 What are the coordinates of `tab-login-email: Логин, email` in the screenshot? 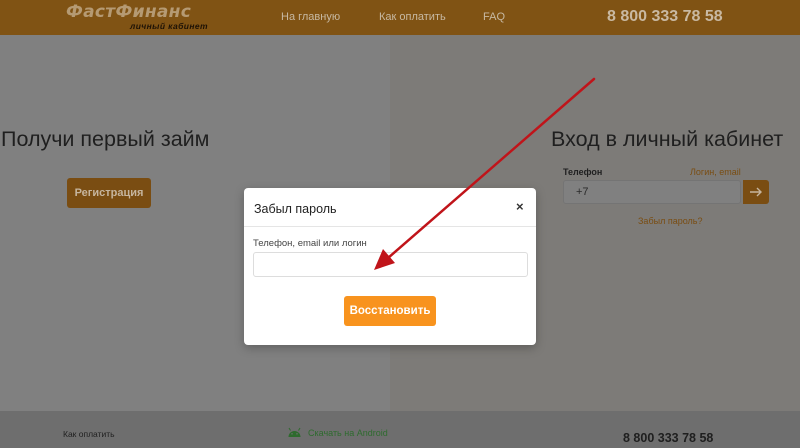 It's located at (715, 172).